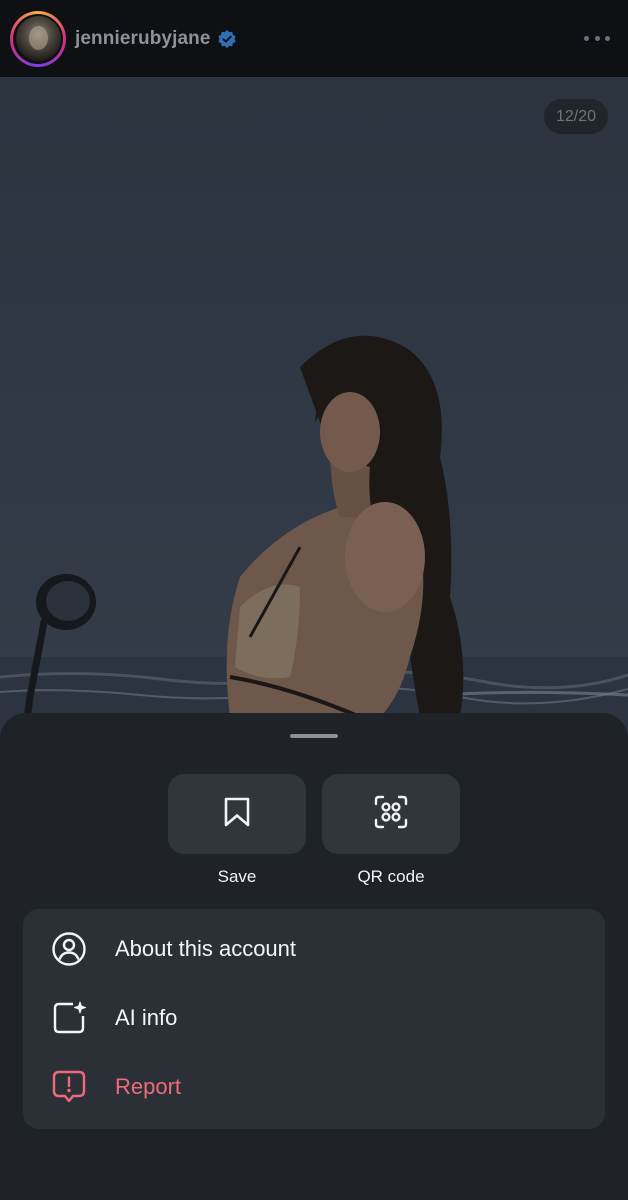 This screenshot has height=1200, width=628. I want to click on report-icon, so click(69, 1087).